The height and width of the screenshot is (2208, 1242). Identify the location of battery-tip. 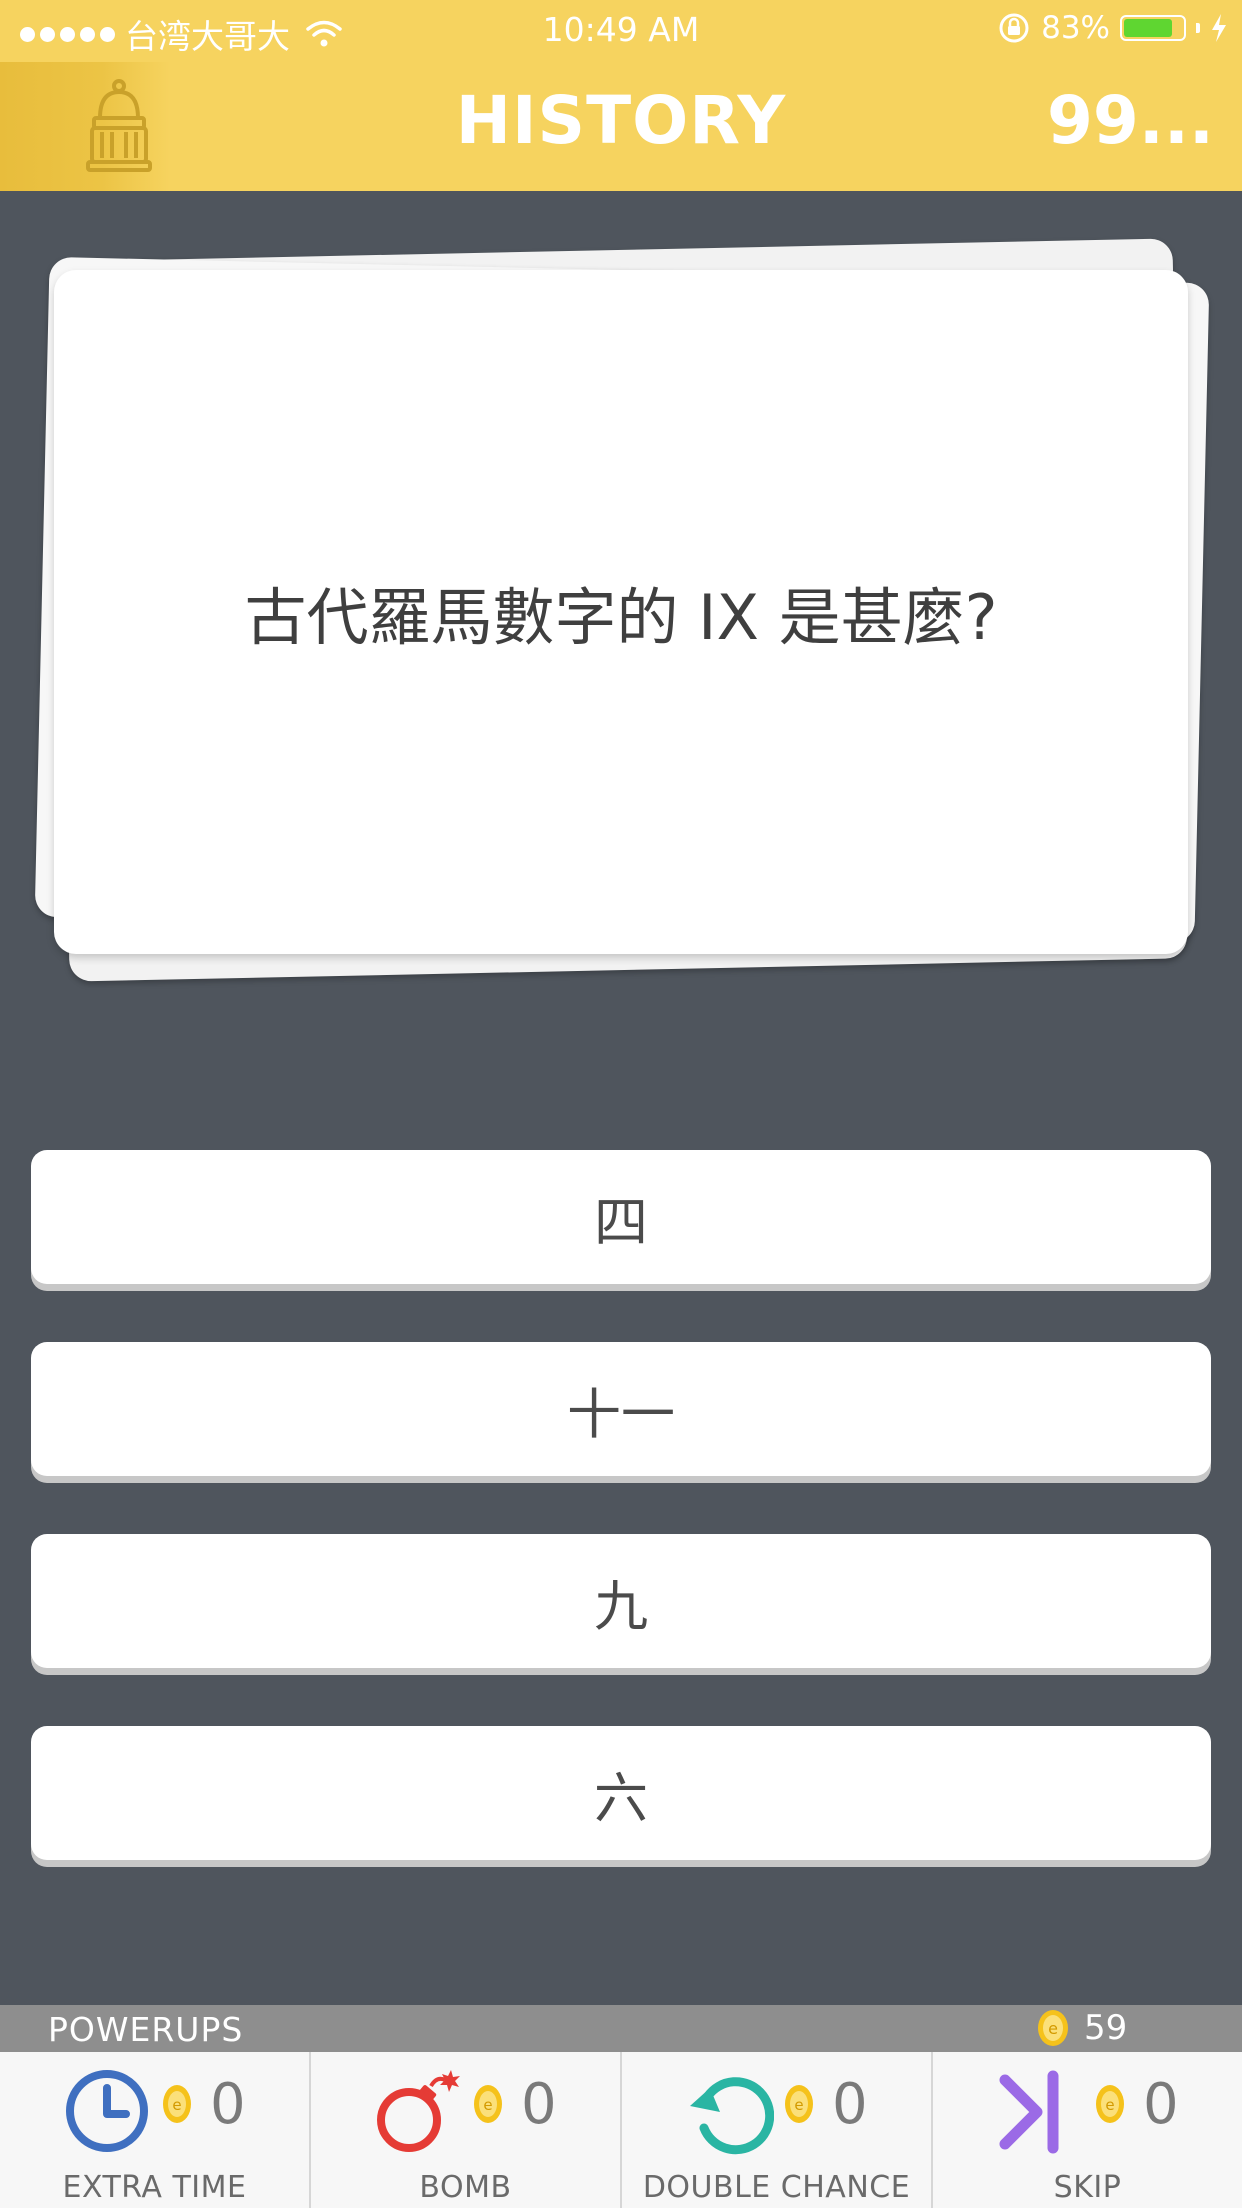
(1198, 28).